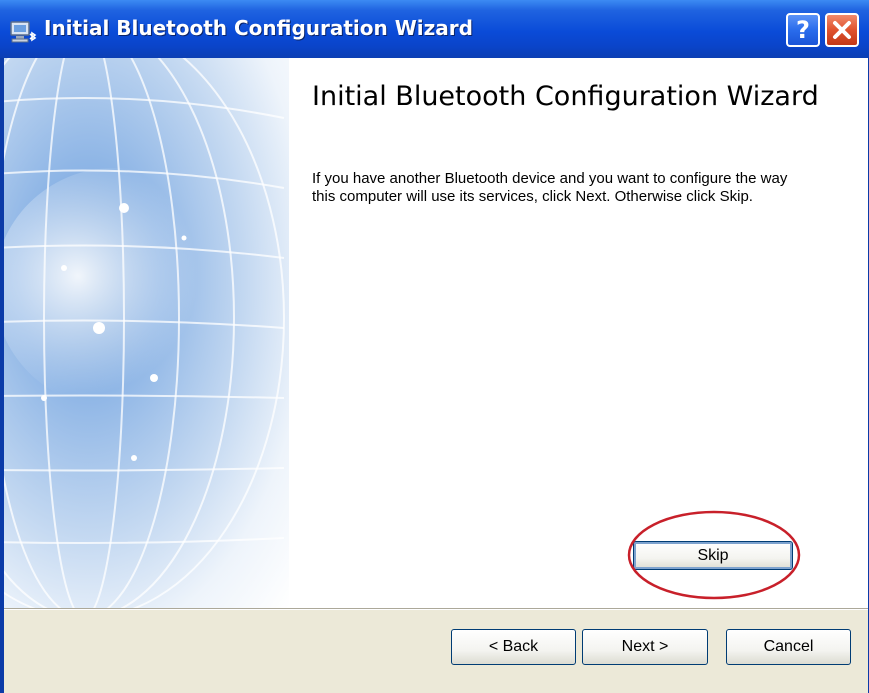 The height and width of the screenshot is (693, 869). Describe the element at coordinates (788, 647) in the screenshot. I see `cancel-button: Cancel` at that location.